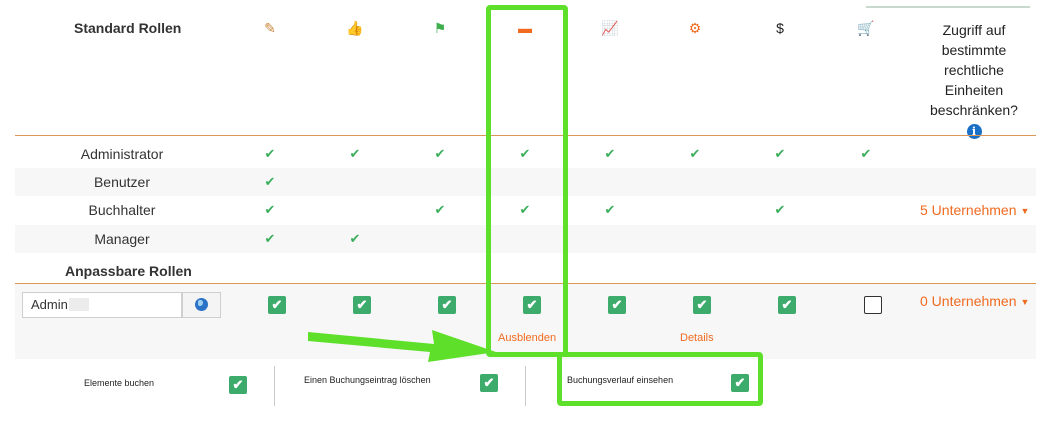  I want to click on role-name-value: Admin, so click(49, 304).